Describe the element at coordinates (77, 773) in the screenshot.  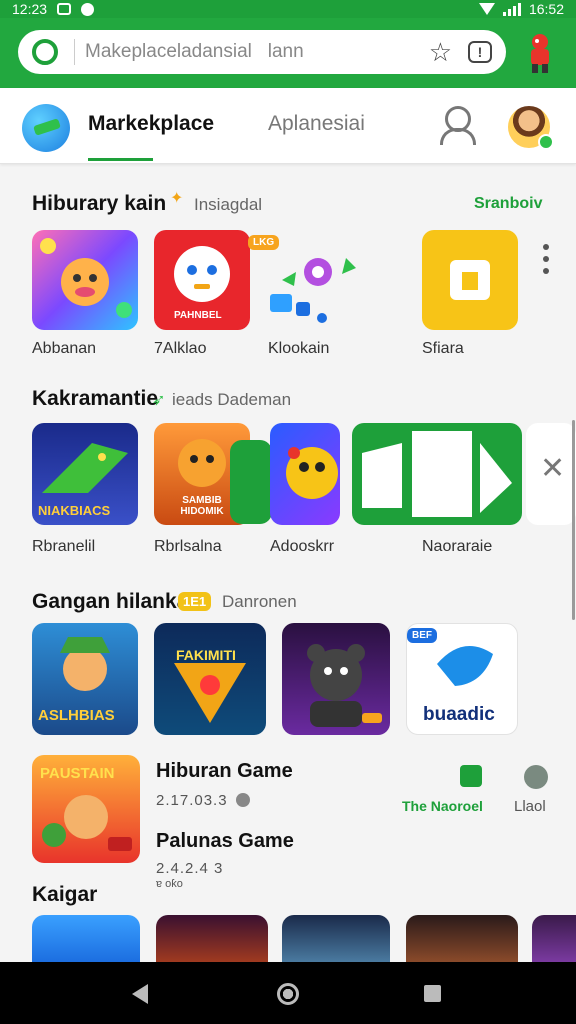
I see `app-icon-text: PAUSTAIN` at that location.